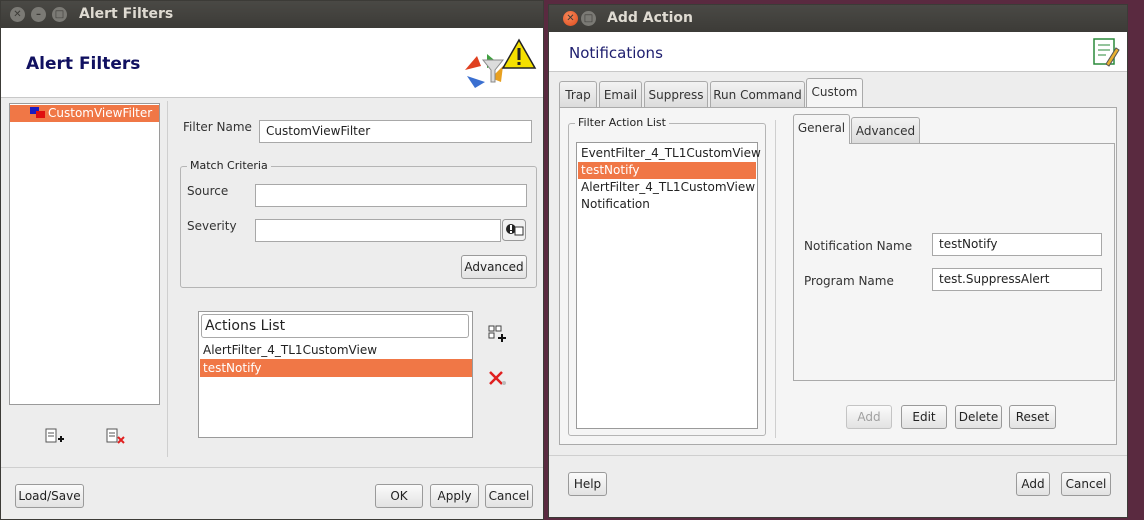 The image size is (1144, 520). Describe the element at coordinates (757, 94) in the screenshot. I see `tab-run-command: Run Command` at that location.